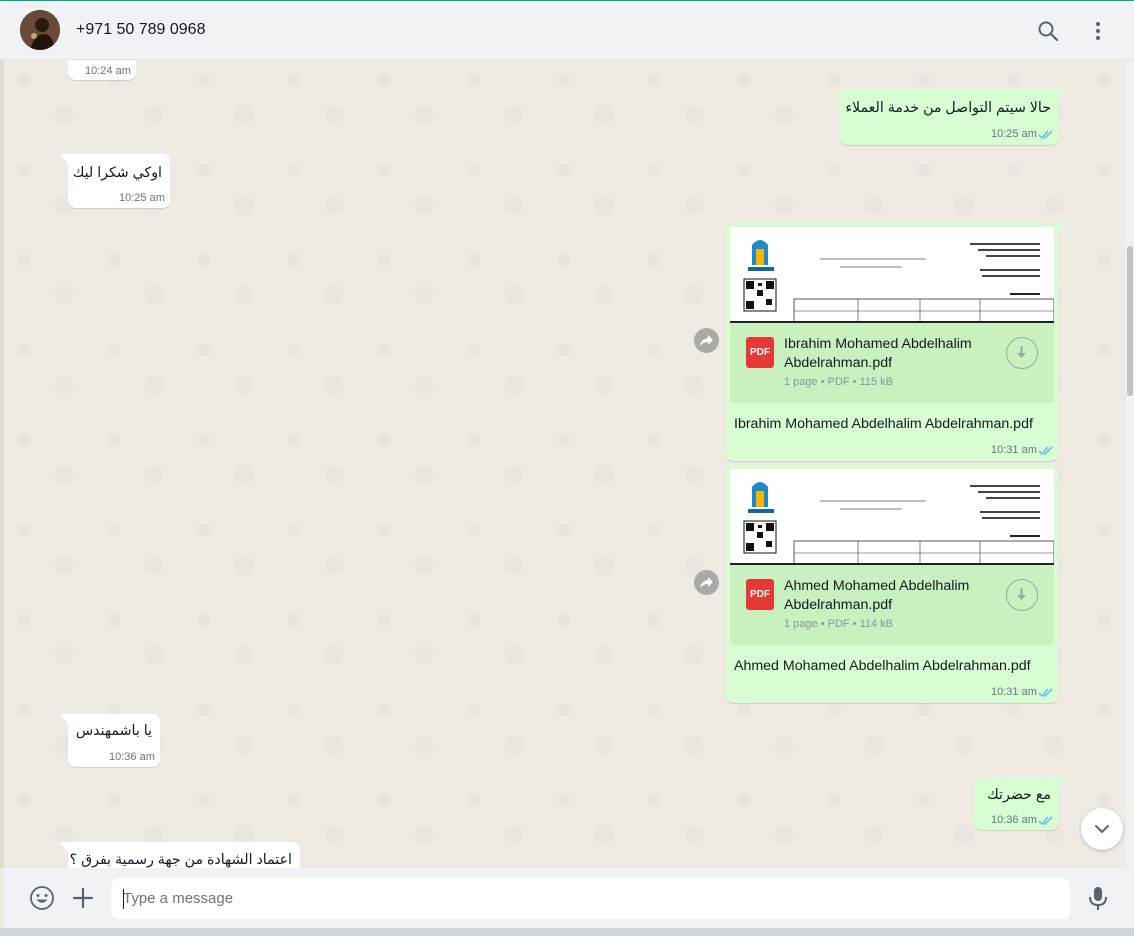  I want to click on chat-scrollbar, so click(1130, 464).